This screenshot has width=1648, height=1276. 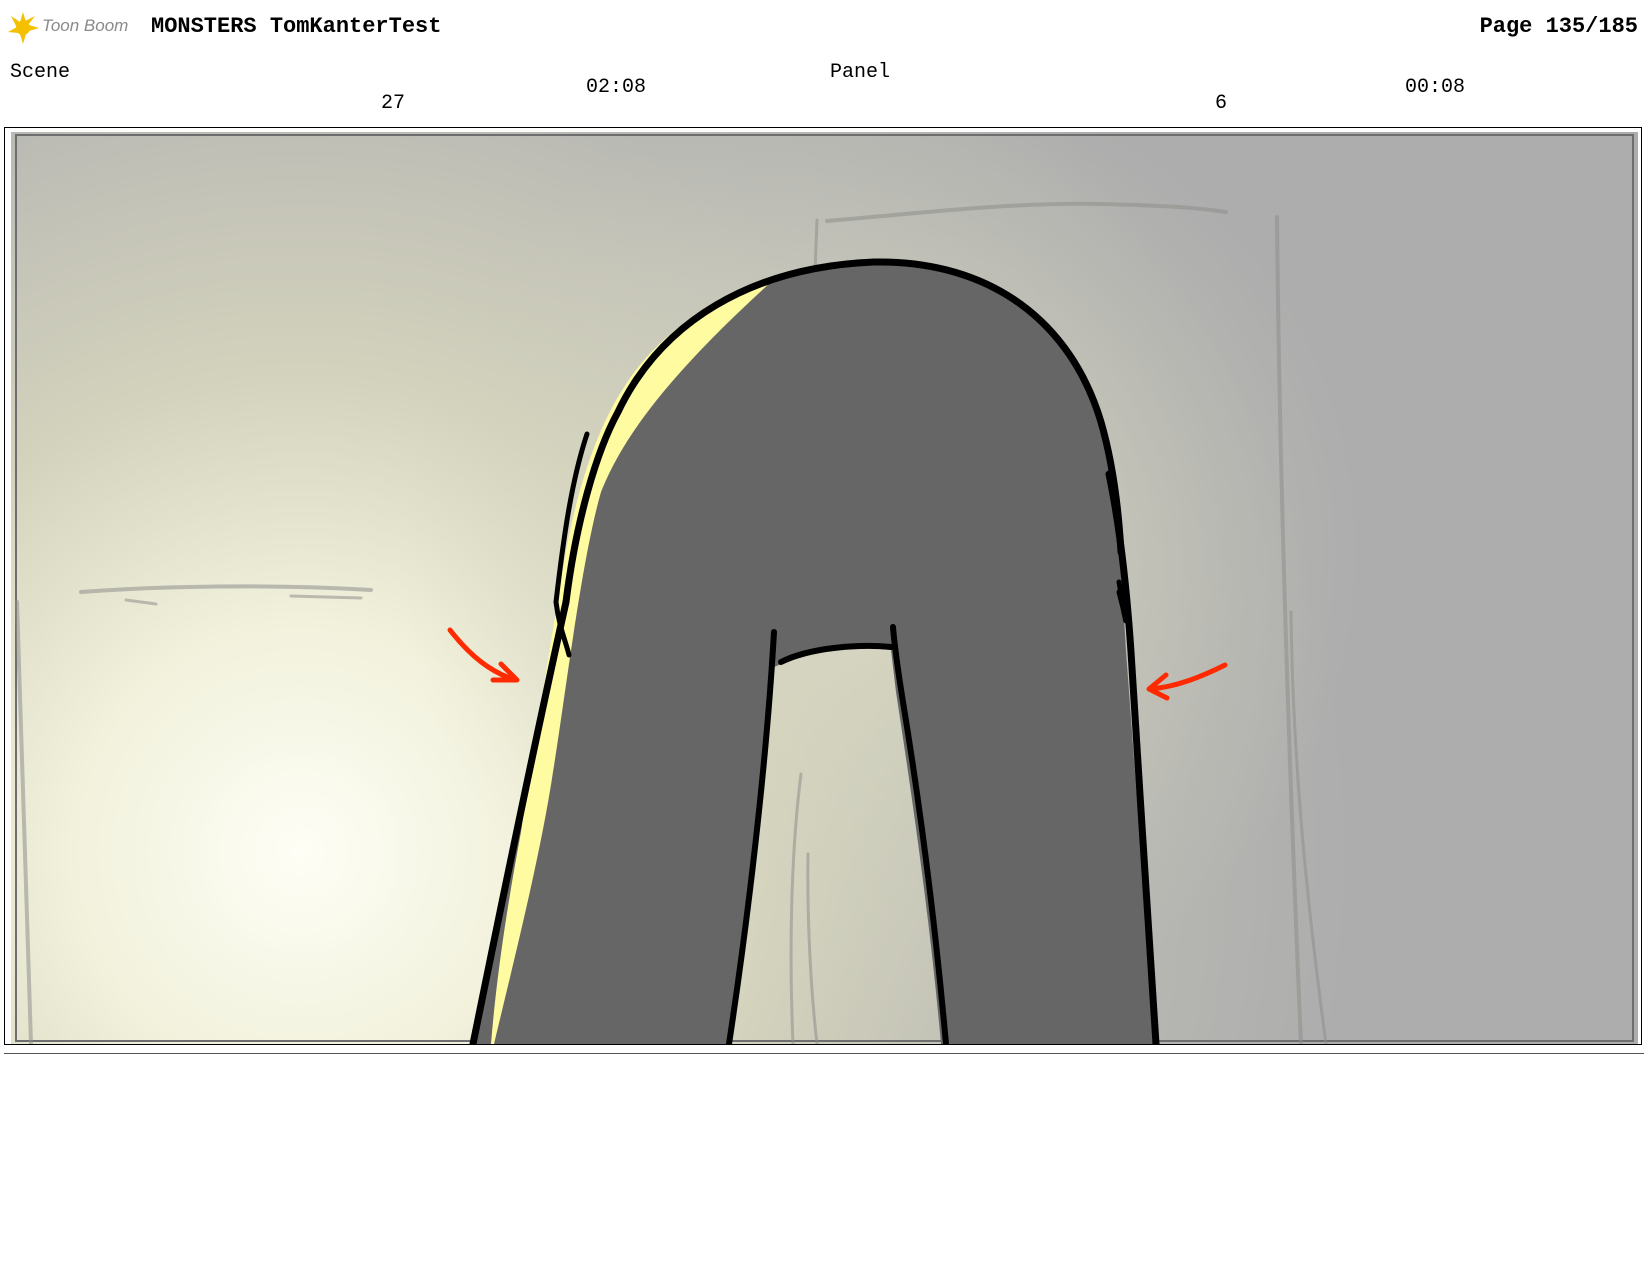 I want to click on logo-text: Toon Boom, so click(x=85, y=25).